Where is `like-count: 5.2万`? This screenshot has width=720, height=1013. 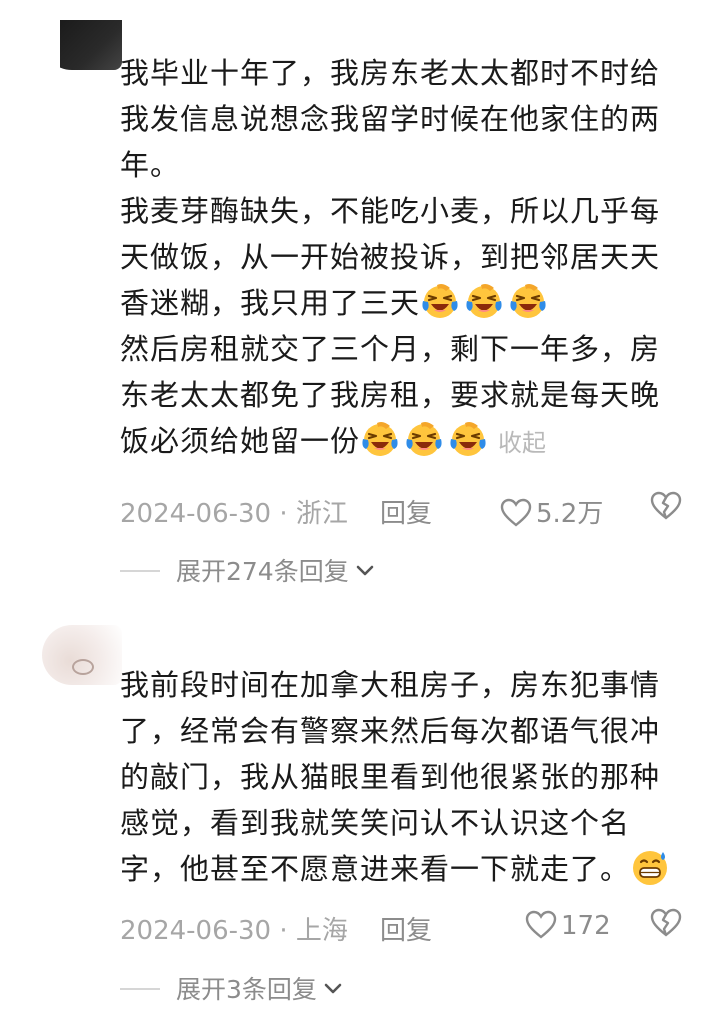 like-count: 5.2万 is located at coordinates (570, 514).